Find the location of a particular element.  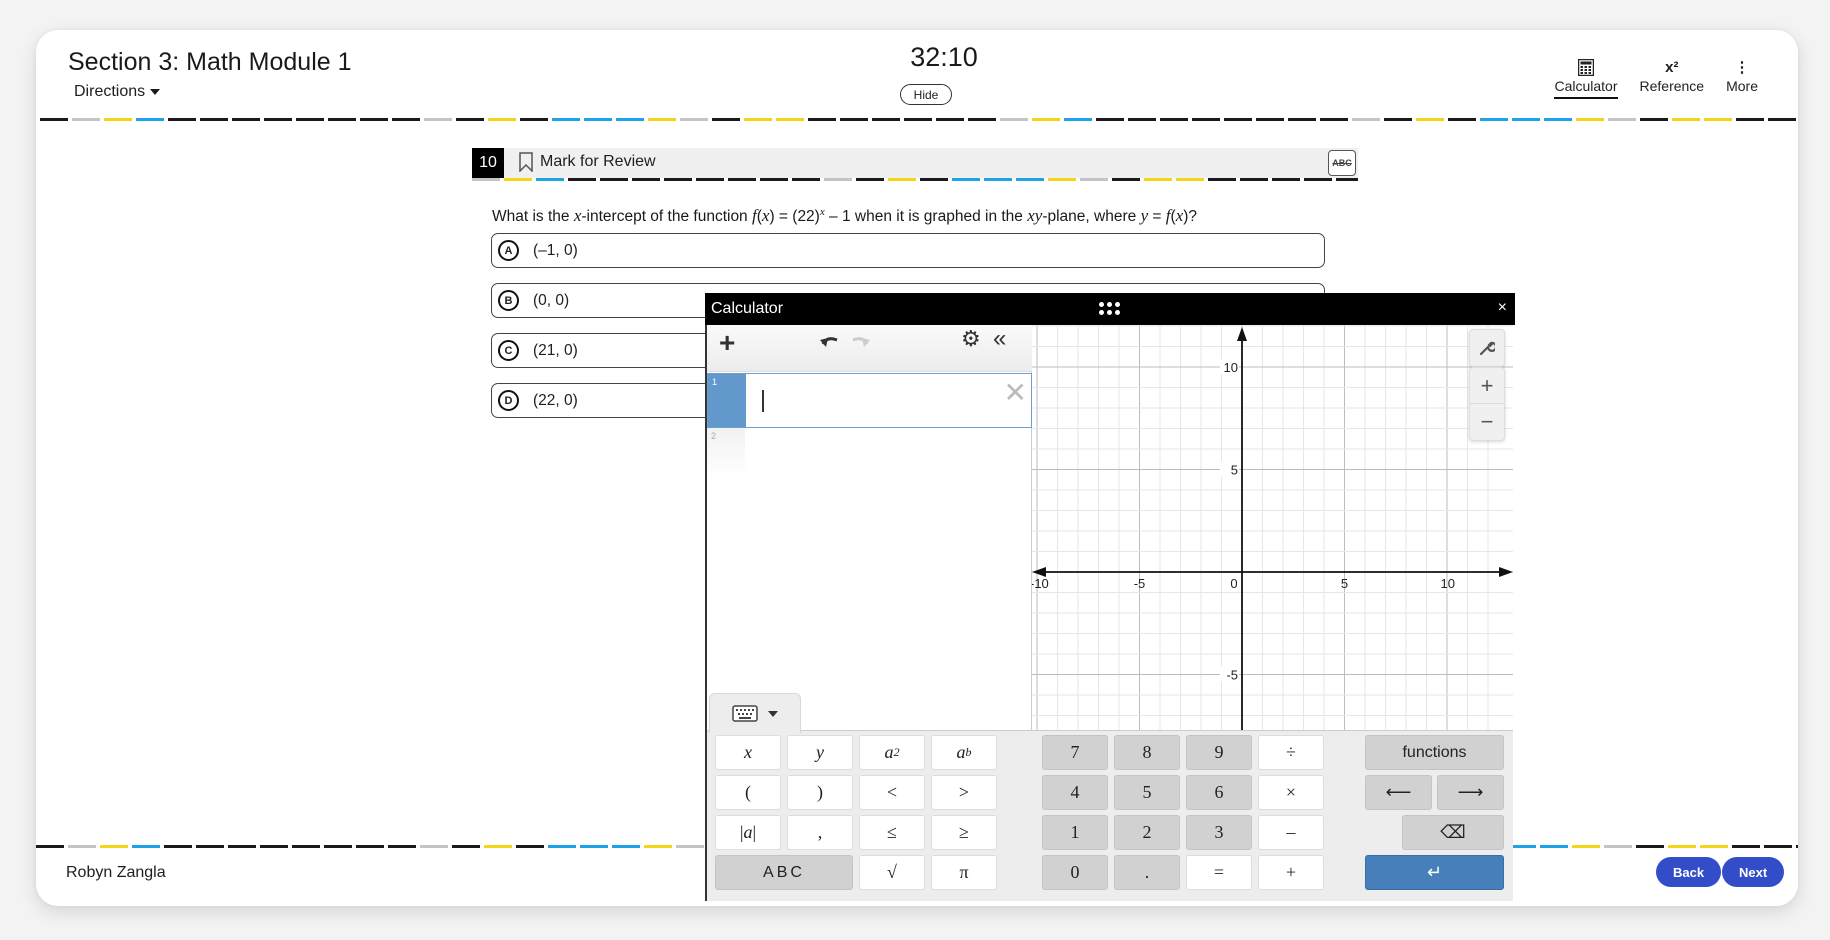

x-squared-icon: x² is located at coordinates (1672, 67).